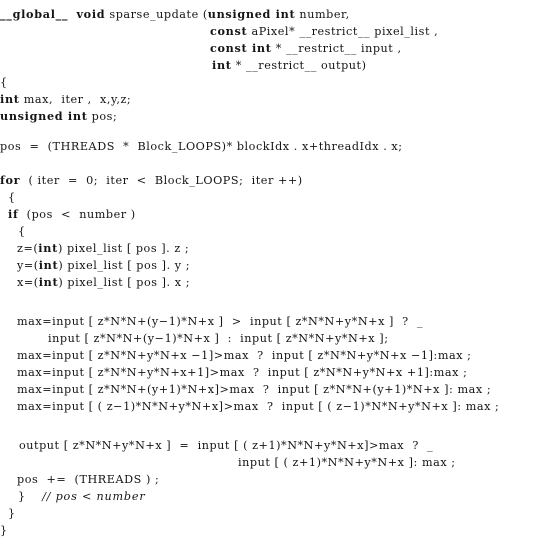 This screenshot has height=538, width=548. I want to click on code-text: ) pixel_list [ pos ]. z ;, so click(123, 248).